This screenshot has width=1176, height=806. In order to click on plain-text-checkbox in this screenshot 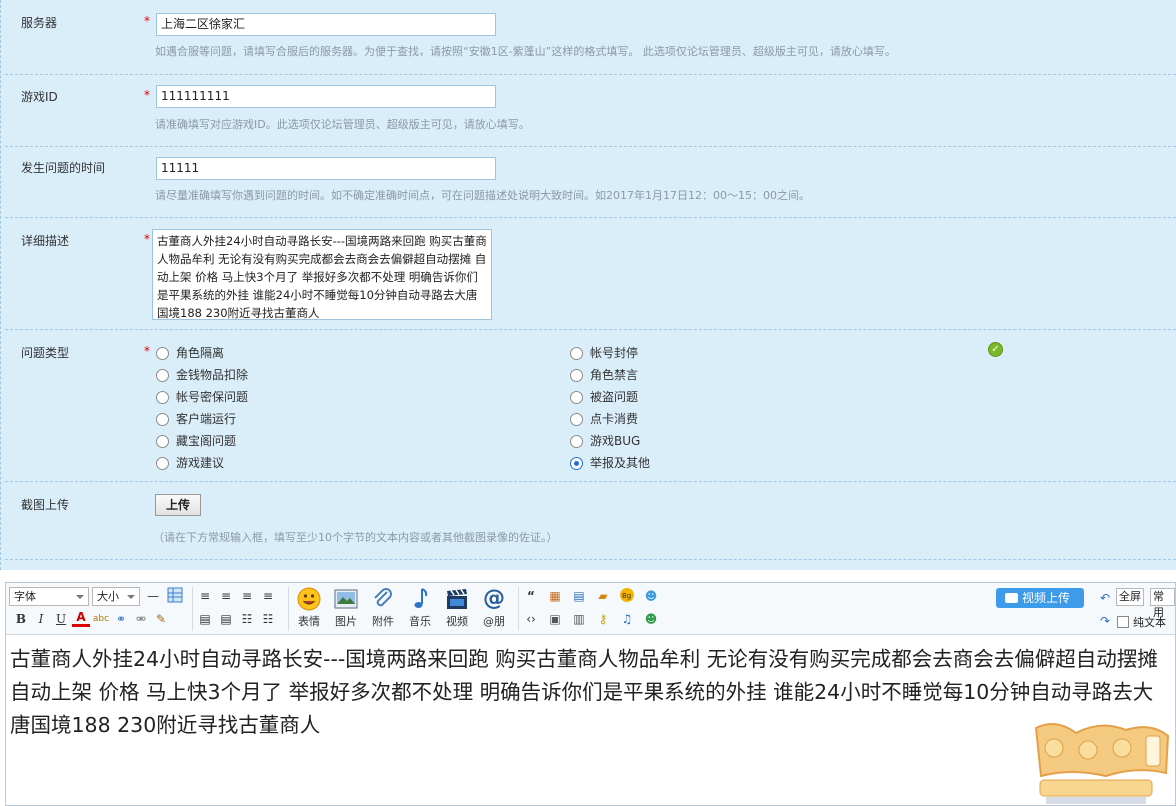, I will do `click(1123, 622)`.